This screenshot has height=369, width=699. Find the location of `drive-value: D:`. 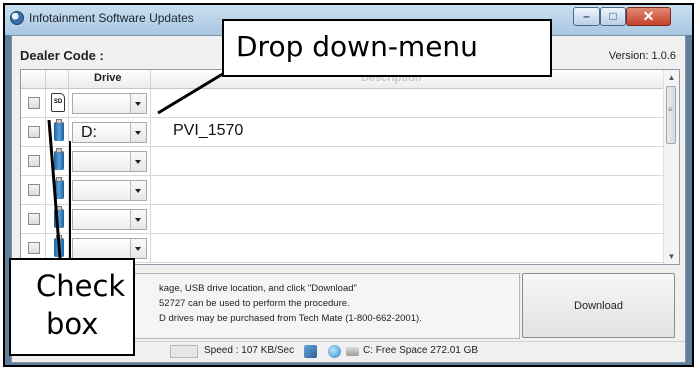

drive-value: D: is located at coordinates (89, 132).